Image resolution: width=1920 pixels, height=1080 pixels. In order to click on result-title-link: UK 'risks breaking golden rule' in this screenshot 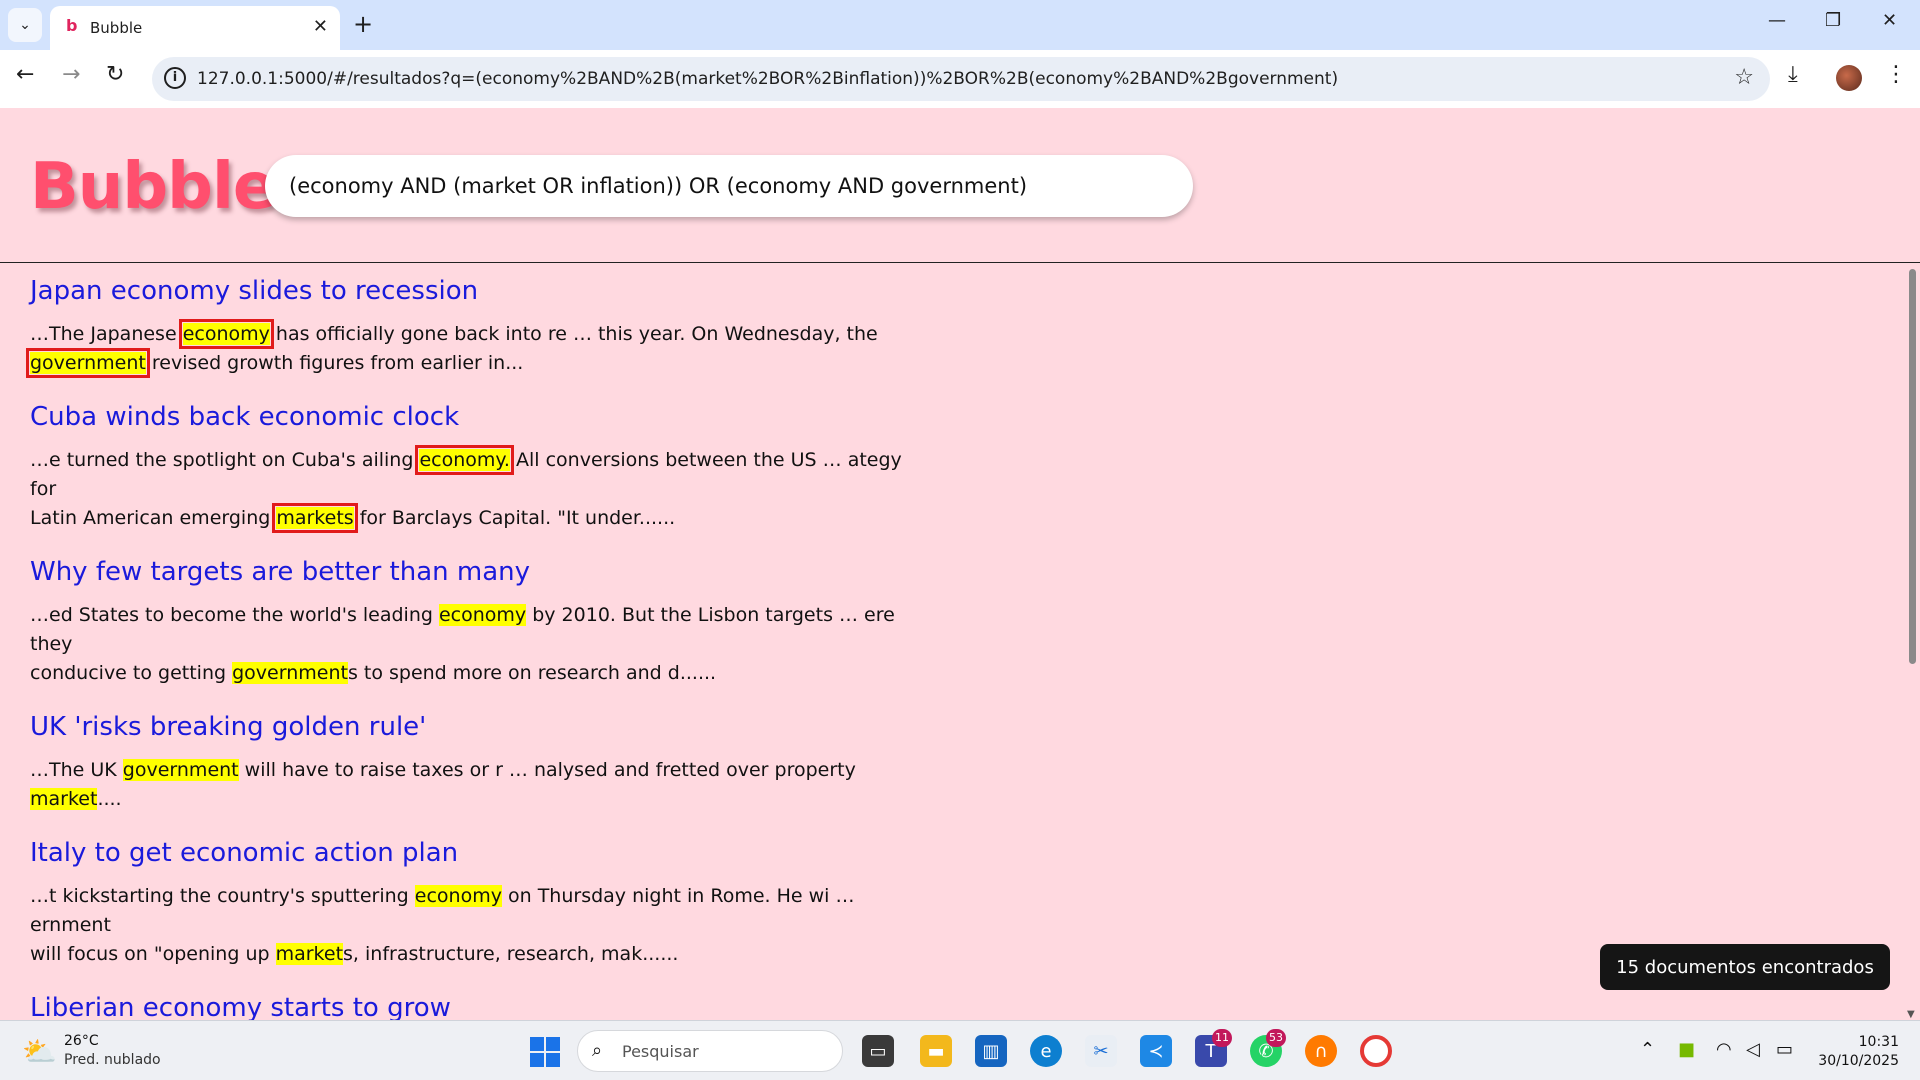, I will do `click(470, 727)`.